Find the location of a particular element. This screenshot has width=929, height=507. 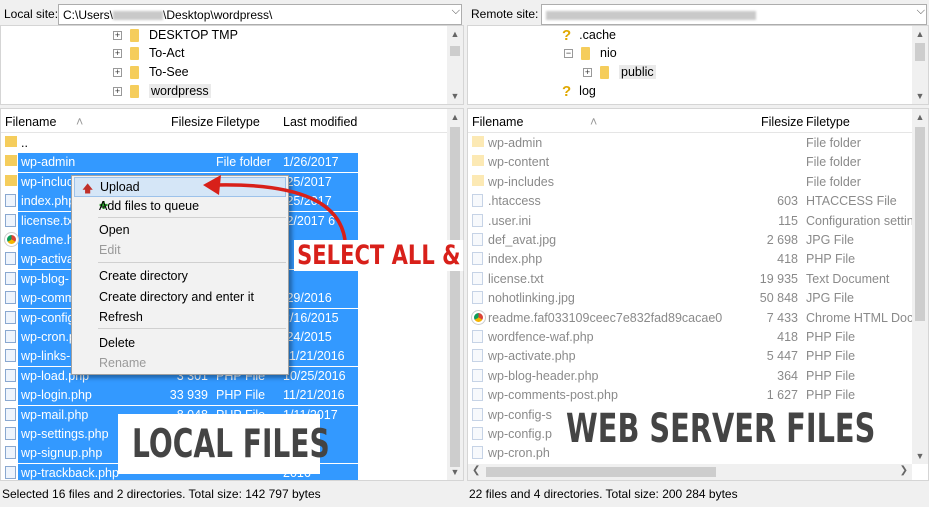

file-name: def_avat.jpg is located at coordinates (522, 240).